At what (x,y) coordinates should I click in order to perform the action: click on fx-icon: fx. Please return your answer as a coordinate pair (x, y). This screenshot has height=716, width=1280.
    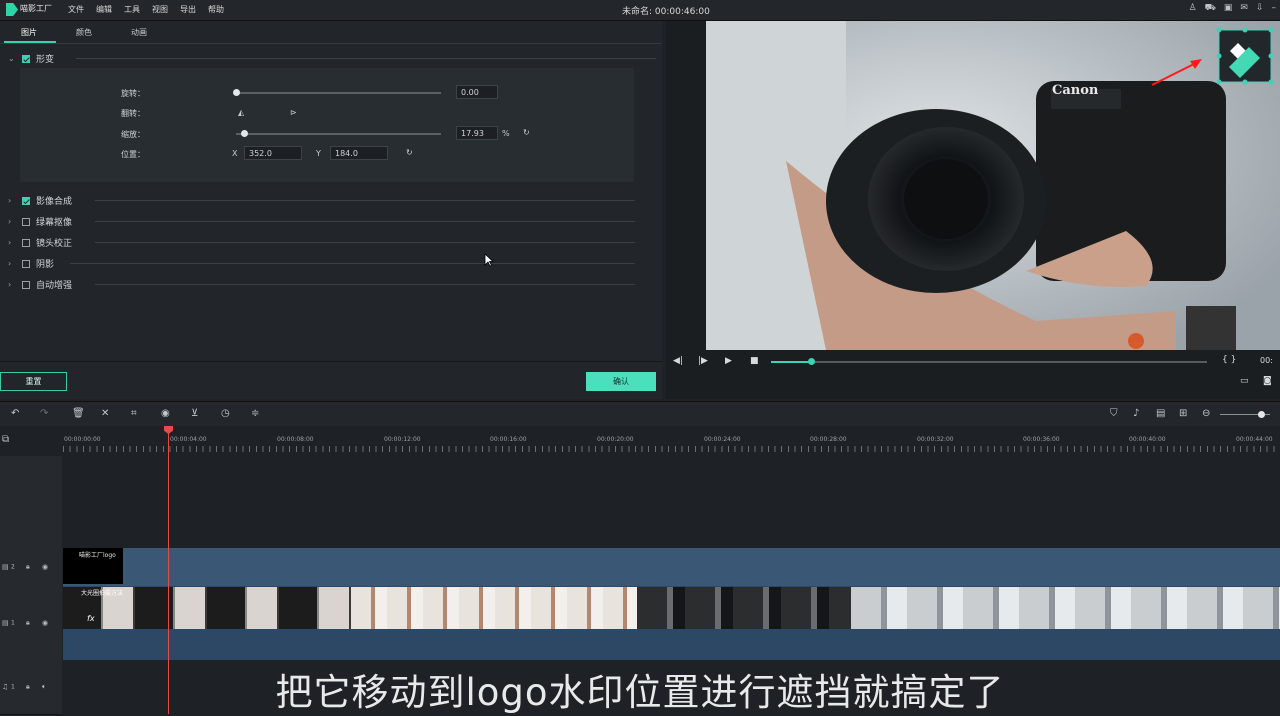
    Looking at the image, I should click on (91, 618).